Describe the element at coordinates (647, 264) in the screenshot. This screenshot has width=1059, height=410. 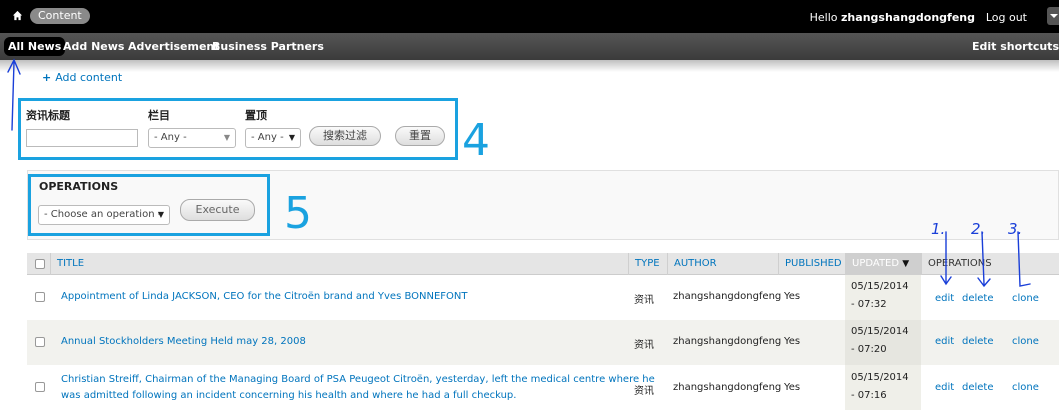
I see `column-header-type: TYPE` at that location.